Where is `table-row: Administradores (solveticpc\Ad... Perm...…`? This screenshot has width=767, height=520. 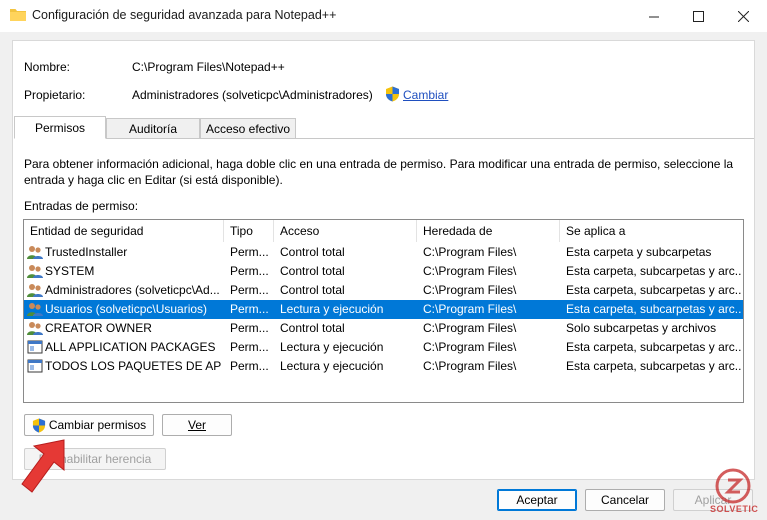 table-row: Administradores (solveticpc\Ad... Perm...… is located at coordinates (383, 290).